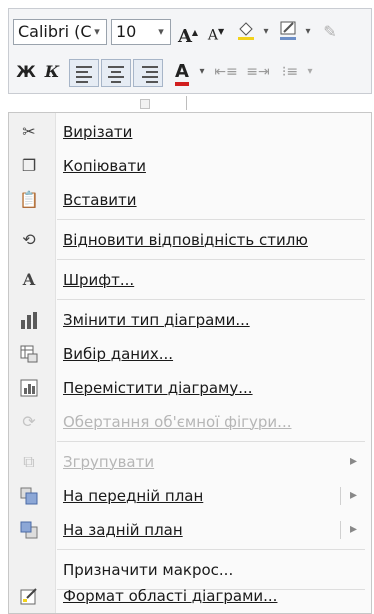 This screenshot has height=614, width=374. Describe the element at coordinates (104, 166) in the screenshot. I see `menu-item-label: Копіювати` at that location.